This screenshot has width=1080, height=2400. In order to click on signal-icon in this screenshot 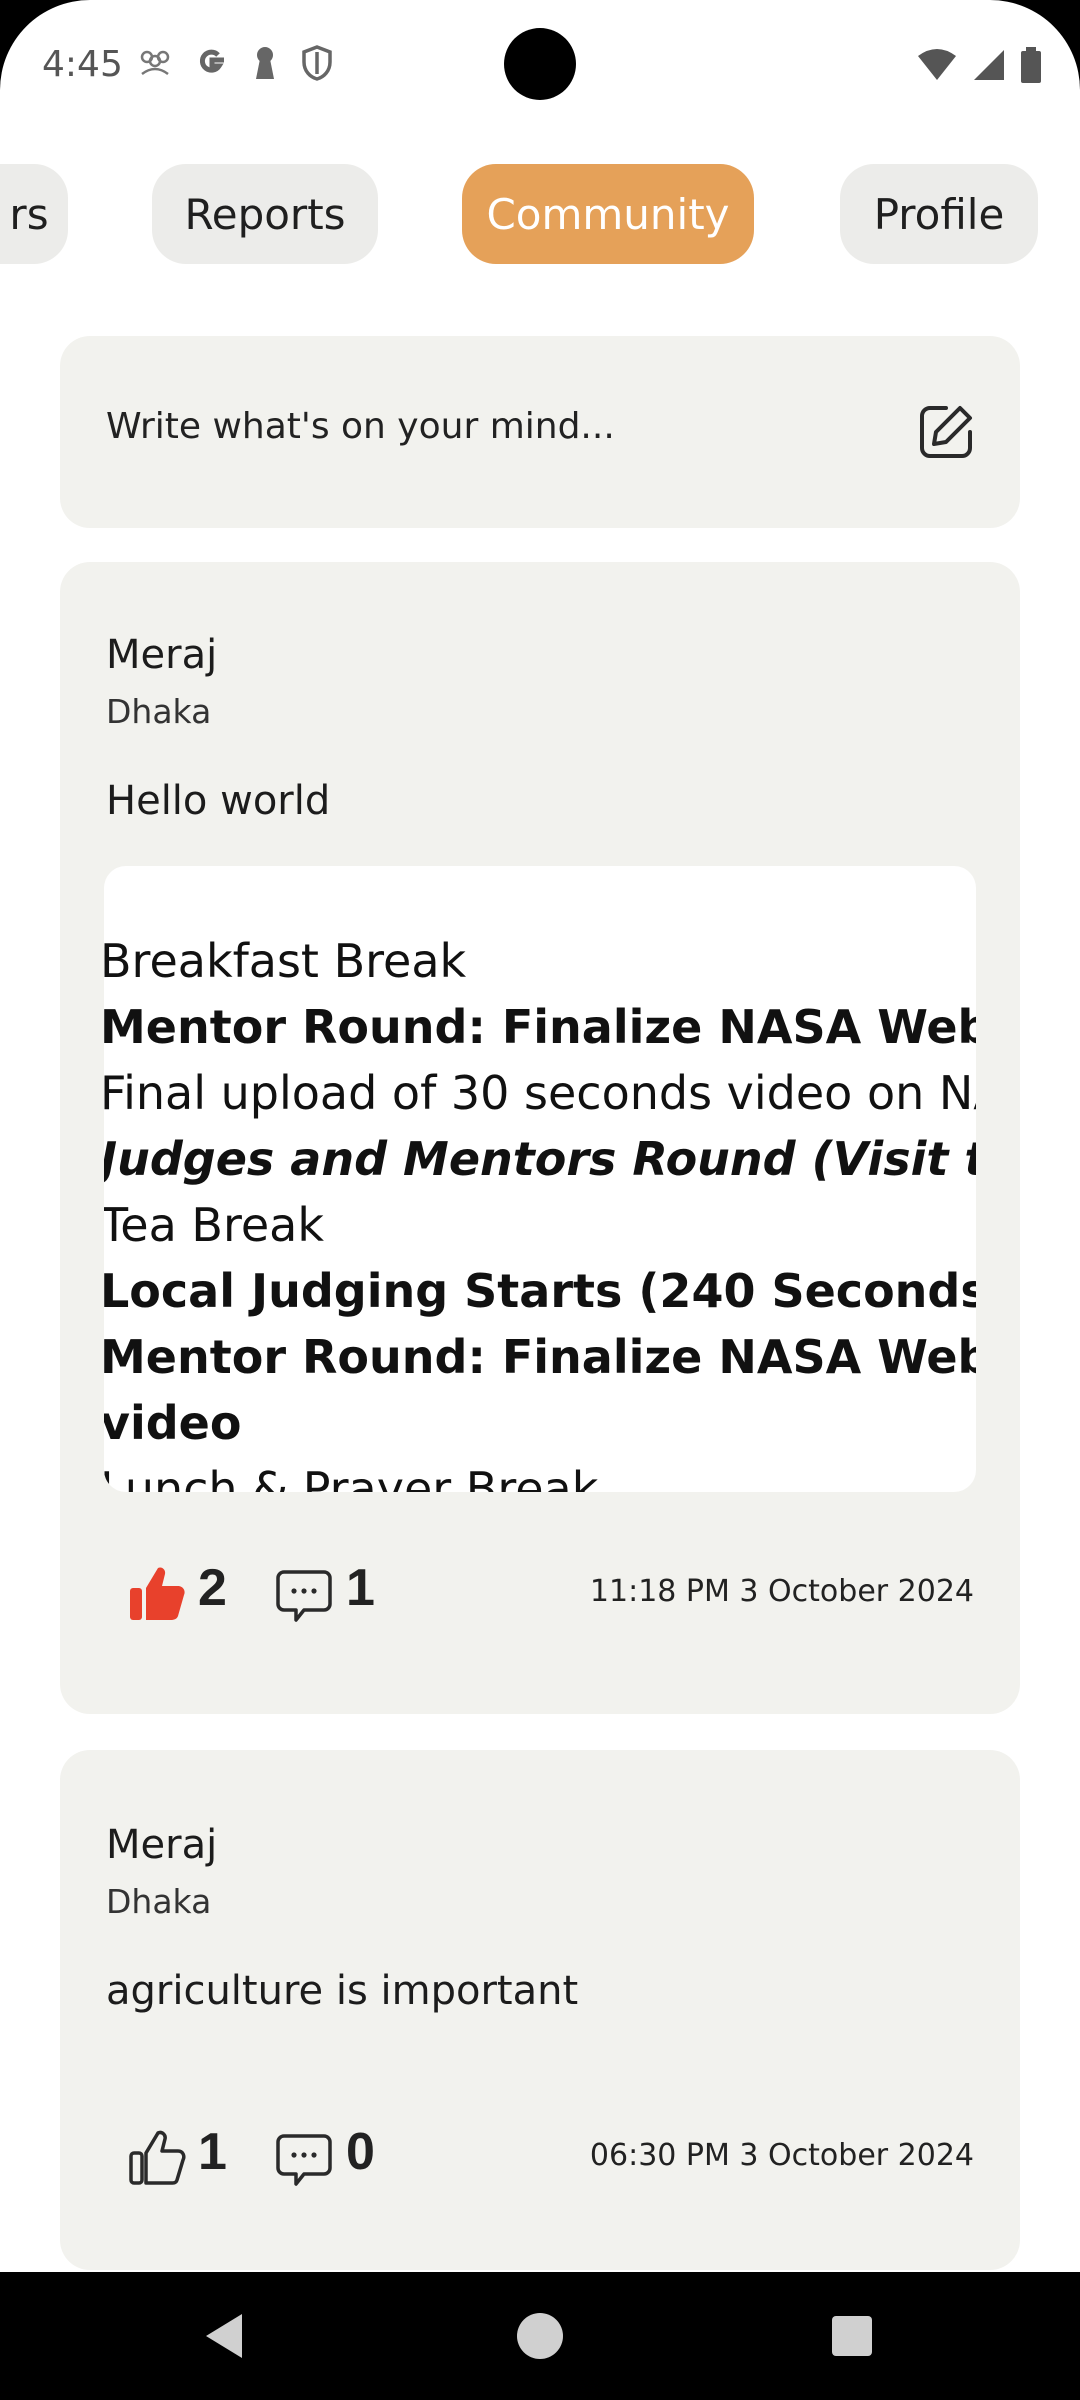, I will do `click(989, 65)`.